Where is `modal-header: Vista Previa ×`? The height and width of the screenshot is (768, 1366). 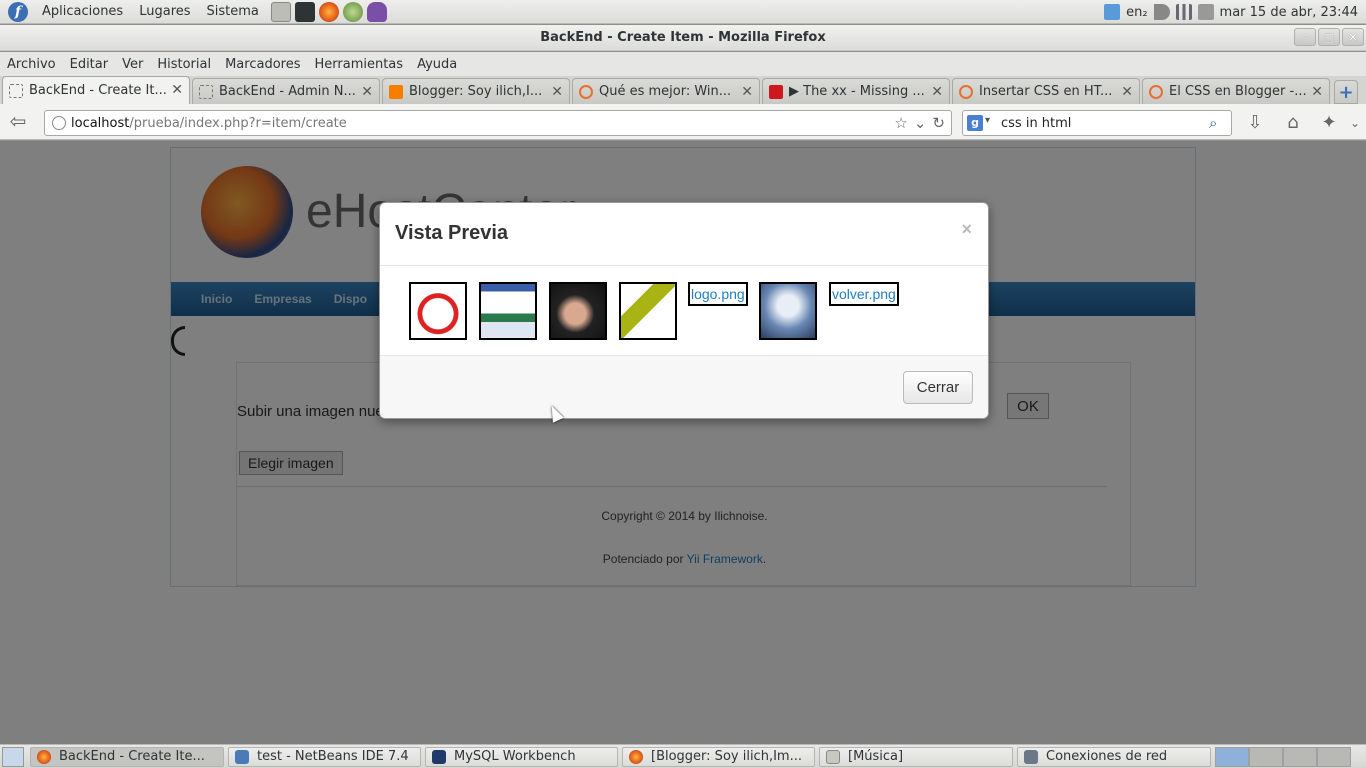 modal-header: Vista Previa × is located at coordinates (684, 234).